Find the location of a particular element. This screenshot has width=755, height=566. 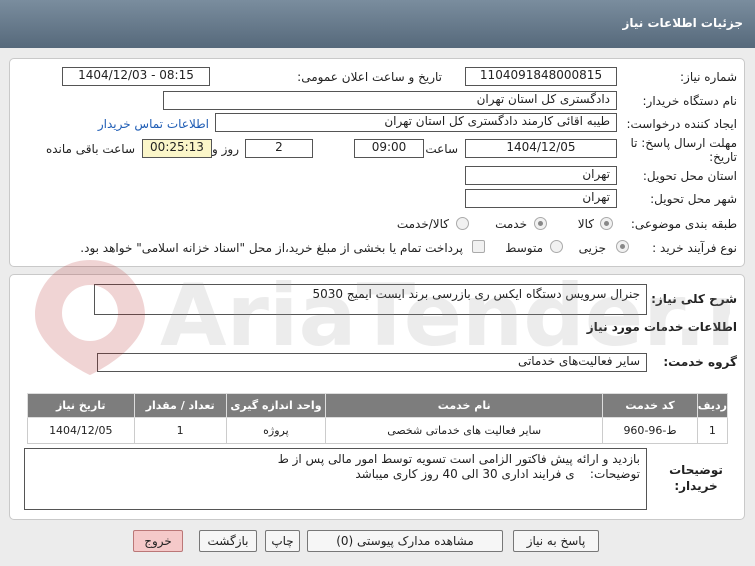

cell-code: ط-96-960 is located at coordinates (650, 430).